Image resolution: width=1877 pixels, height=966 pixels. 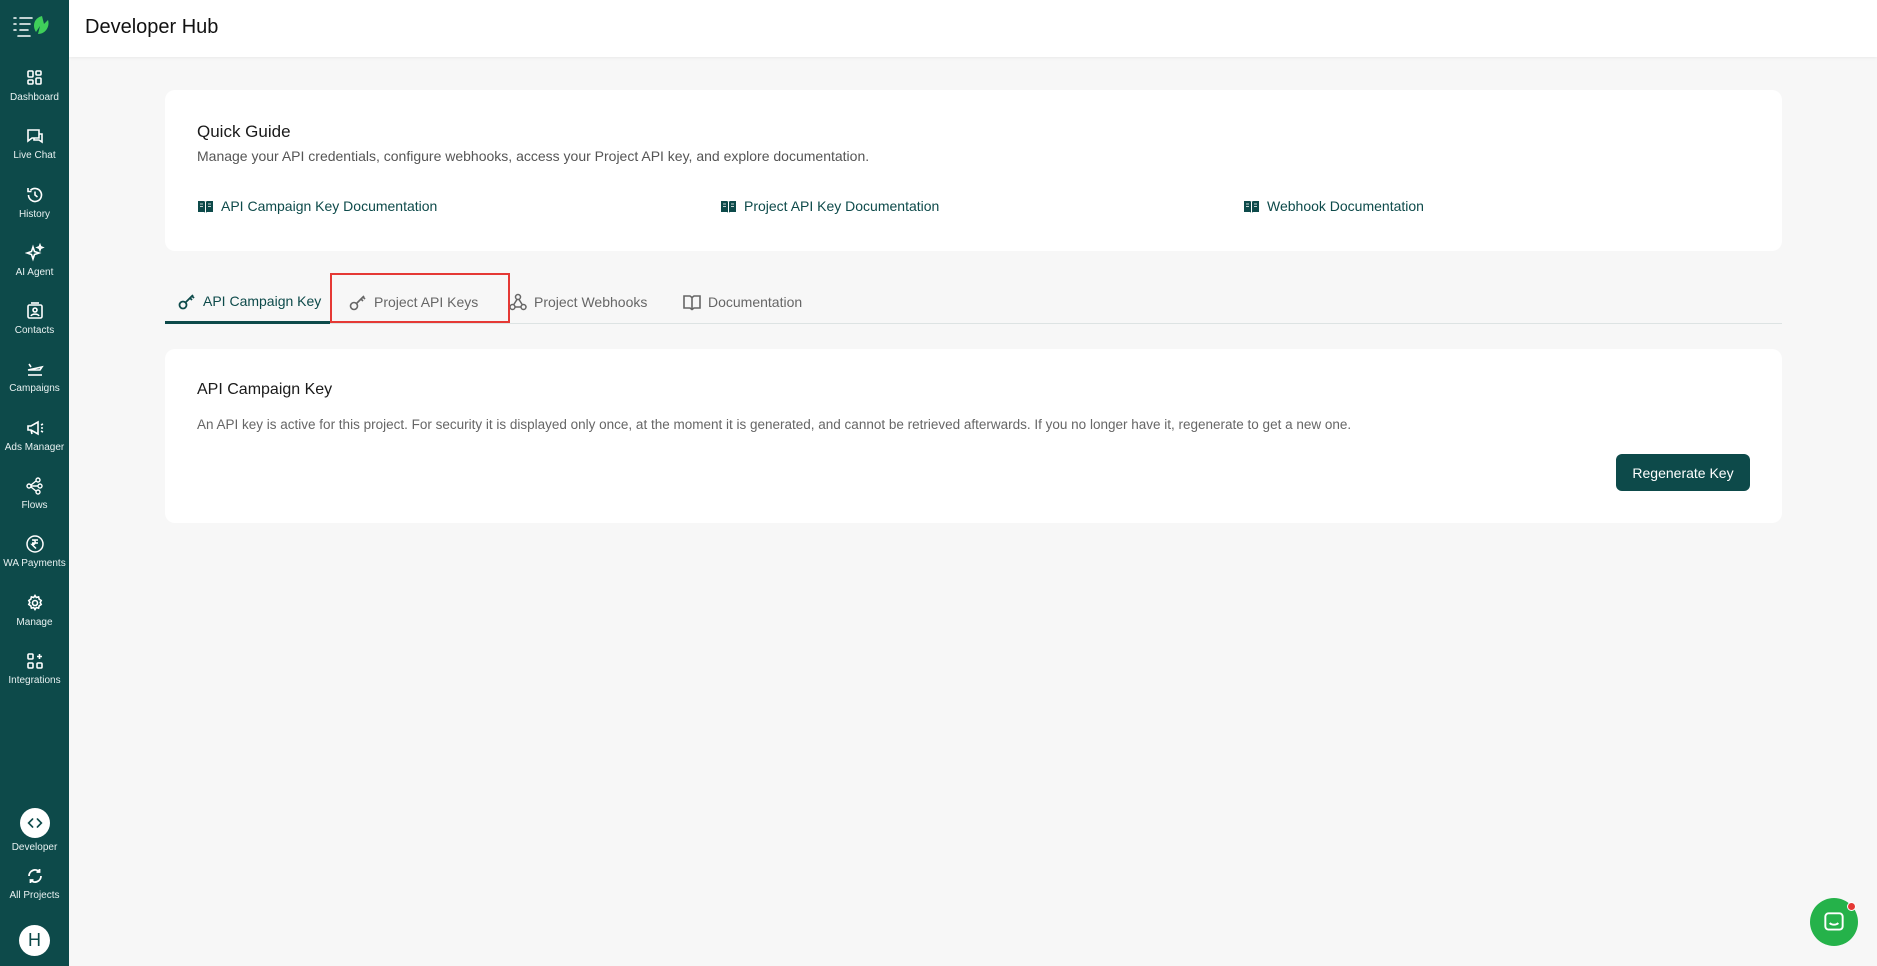 What do you see at coordinates (34, 204) in the screenshot?
I see `sidebar-item-history: History` at bounding box center [34, 204].